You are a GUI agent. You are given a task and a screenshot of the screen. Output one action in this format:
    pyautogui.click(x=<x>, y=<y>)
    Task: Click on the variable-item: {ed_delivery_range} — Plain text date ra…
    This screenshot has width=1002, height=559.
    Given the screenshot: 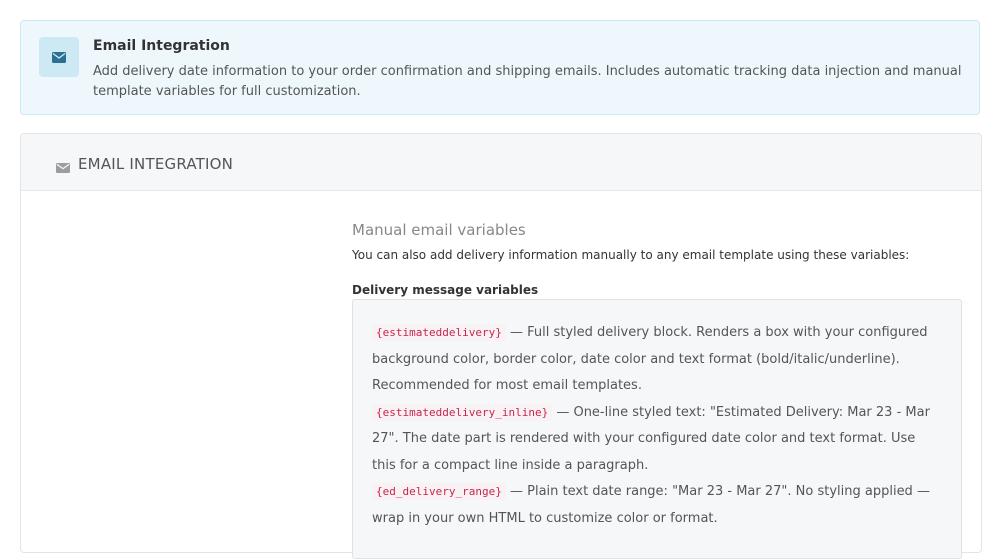 What is the action you would take?
    pyautogui.click(x=657, y=505)
    